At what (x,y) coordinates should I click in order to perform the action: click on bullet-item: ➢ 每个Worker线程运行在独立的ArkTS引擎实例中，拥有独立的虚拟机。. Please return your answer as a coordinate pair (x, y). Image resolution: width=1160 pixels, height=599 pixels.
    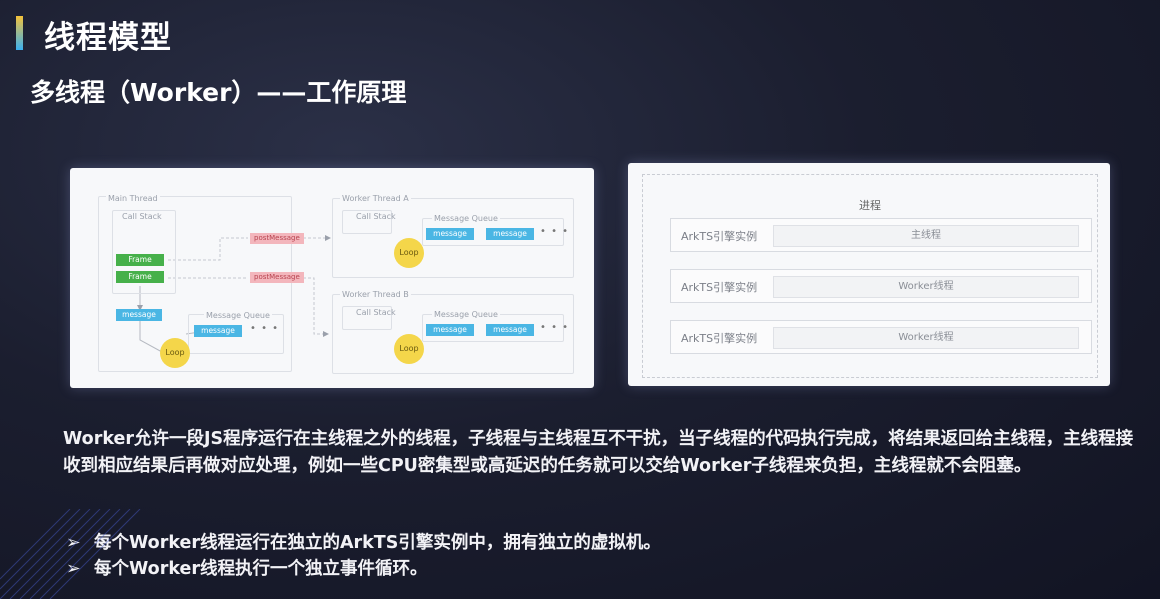
    Looking at the image, I should click on (363, 541).